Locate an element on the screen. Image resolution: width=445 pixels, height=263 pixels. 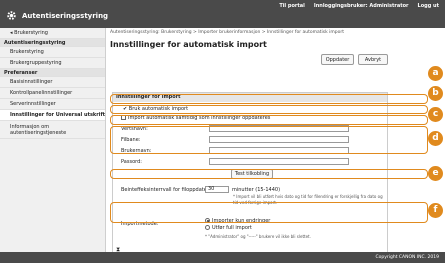
sidebar-item-kontroll: Kontrollpanelinnstillinger is located at coordinates (52, 93).